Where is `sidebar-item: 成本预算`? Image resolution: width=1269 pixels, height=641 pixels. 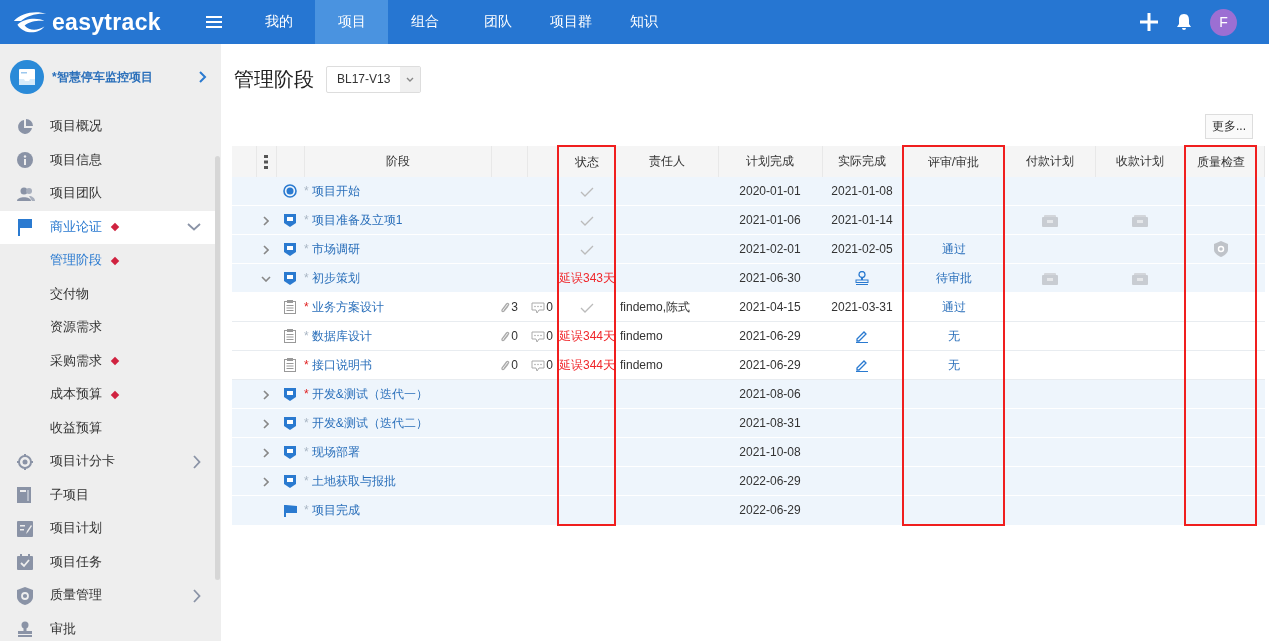
sidebar-item: 成本预算 is located at coordinates (107, 395).